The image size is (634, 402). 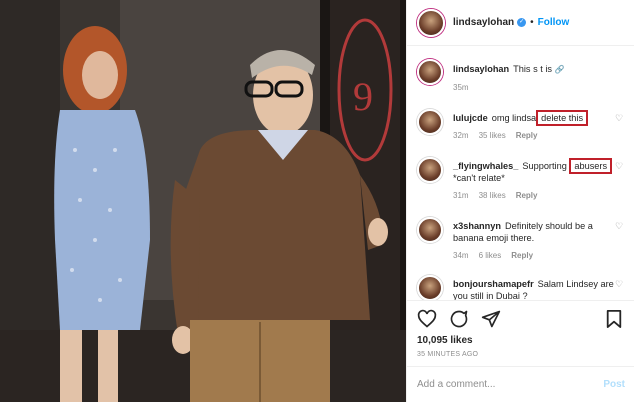 What do you see at coordinates (537, 88) in the screenshot?
I see `caption-meta: 35m` at bounding box center [537, 88].